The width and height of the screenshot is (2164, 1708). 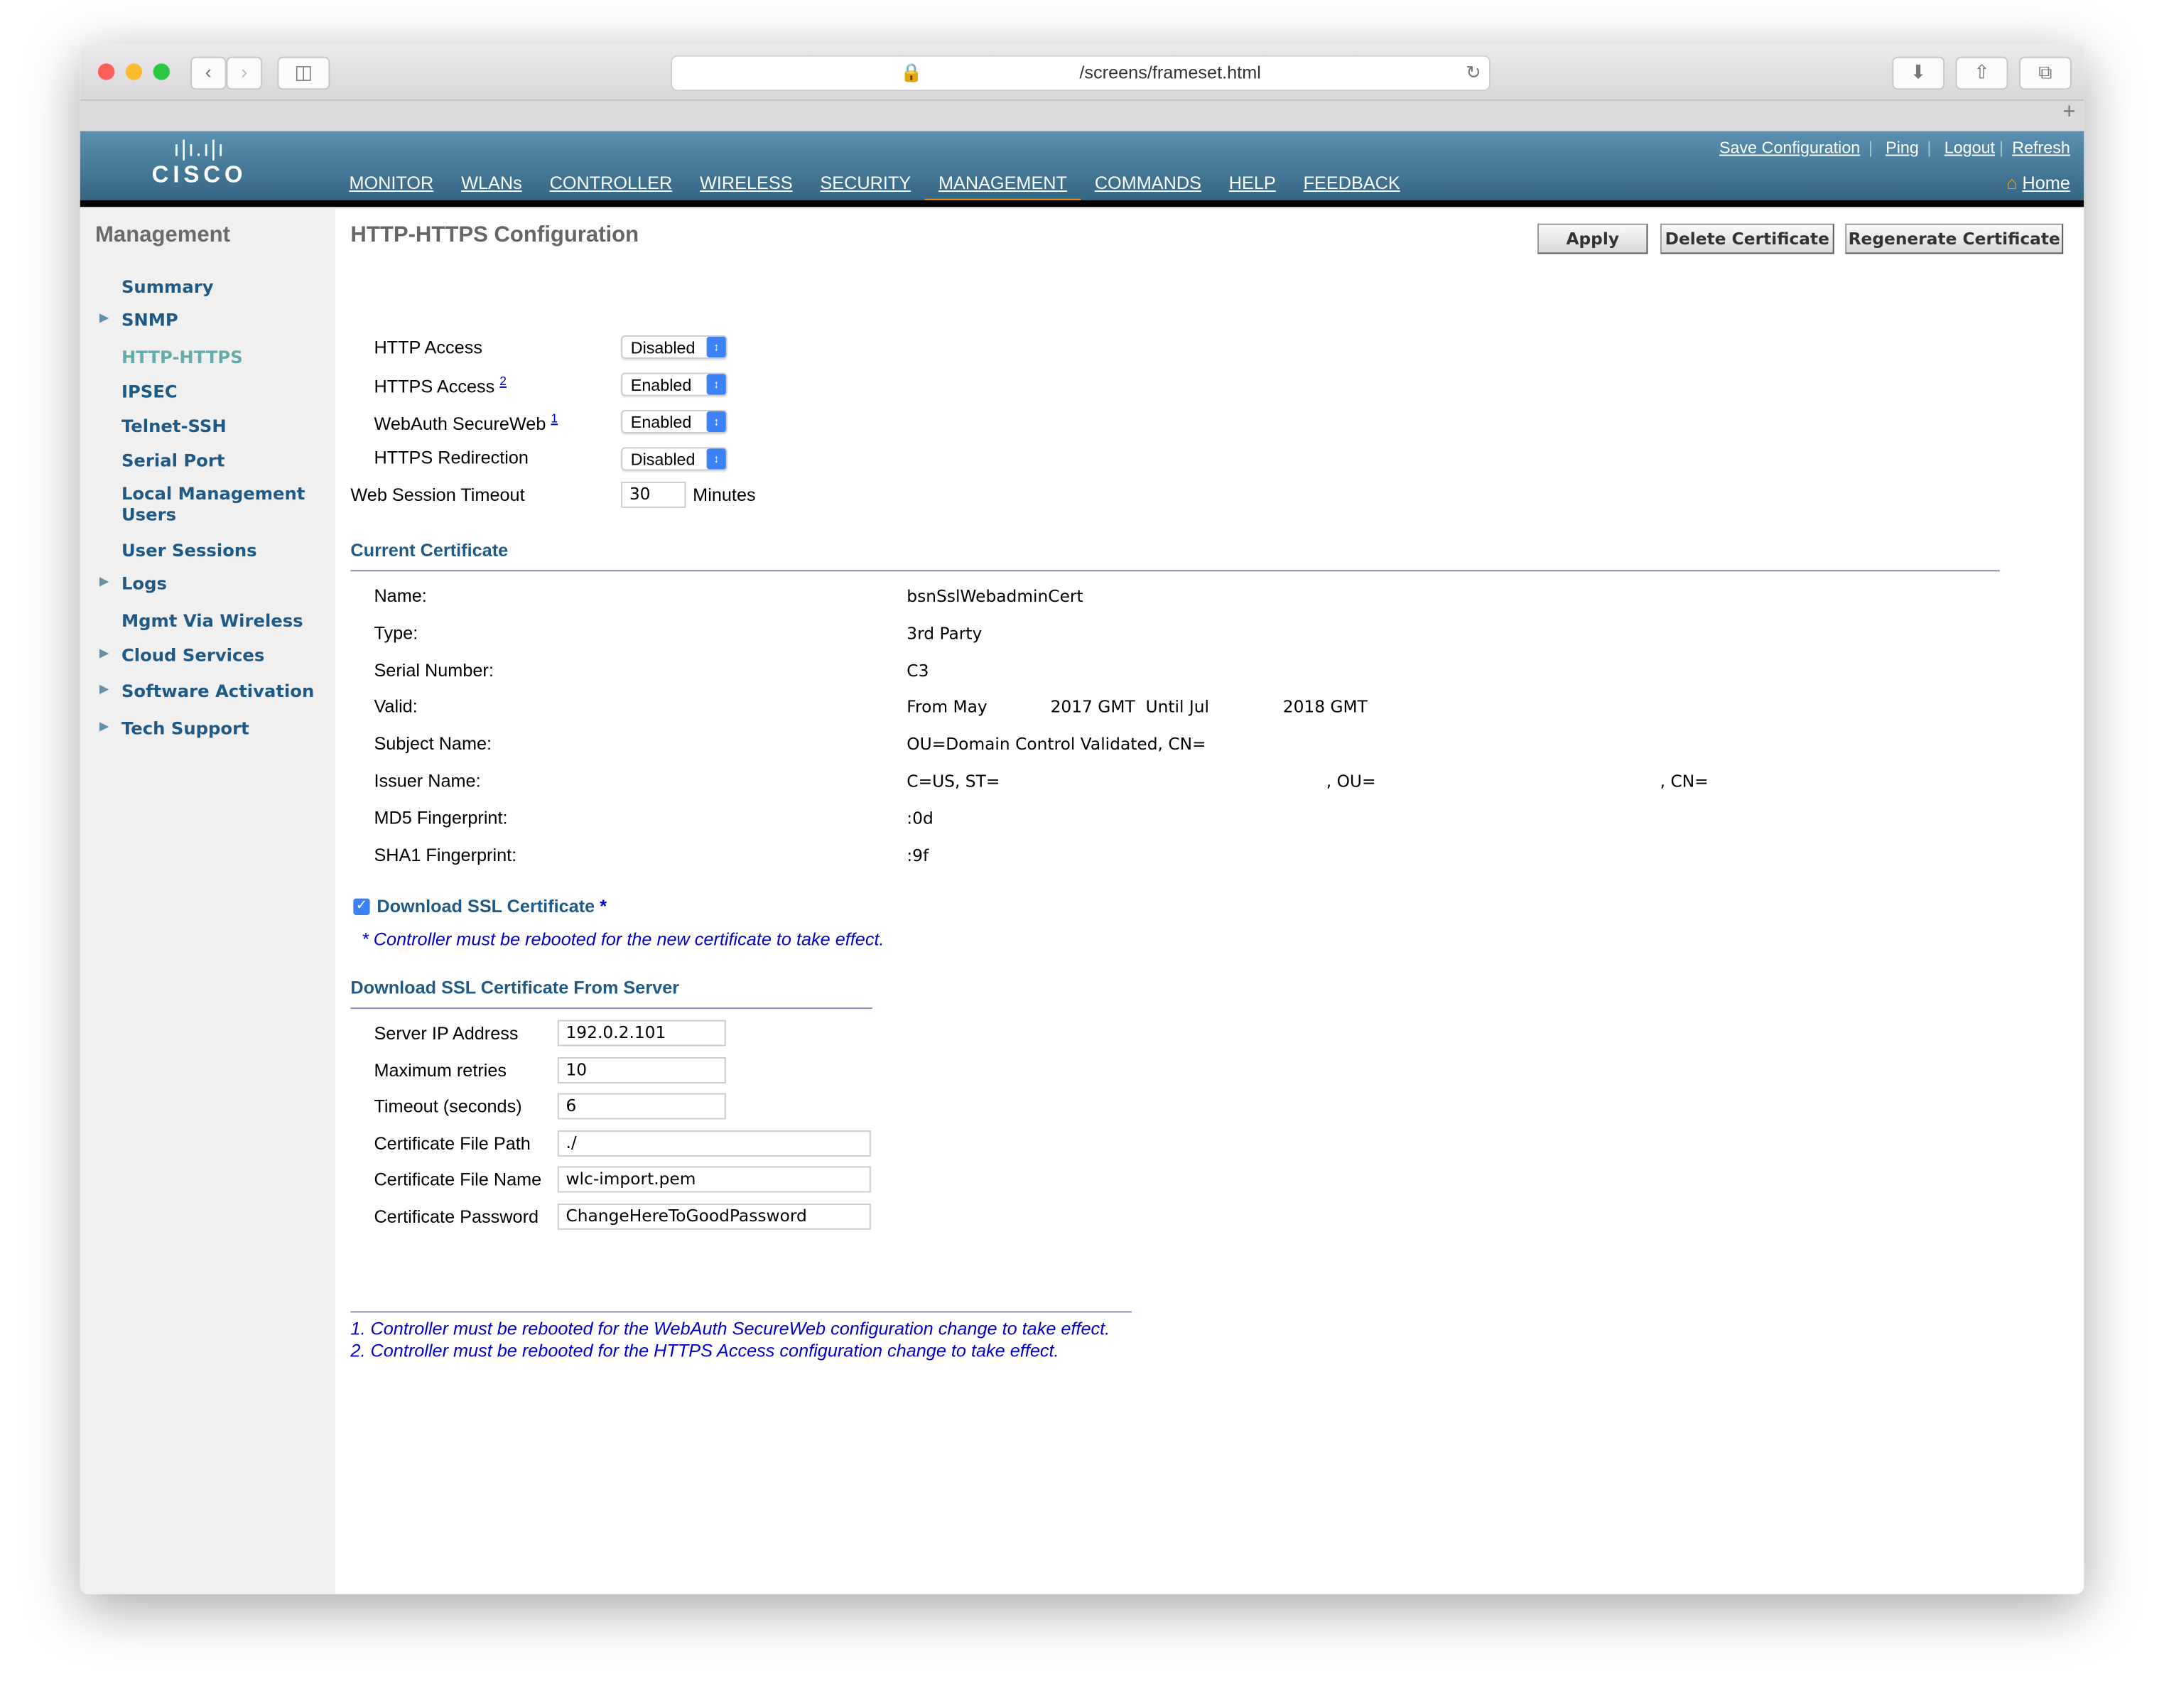 What do you see at coordinates (611, 1008) in the screenshot?
I see `section-divider` at bounding box center [611, 1008].